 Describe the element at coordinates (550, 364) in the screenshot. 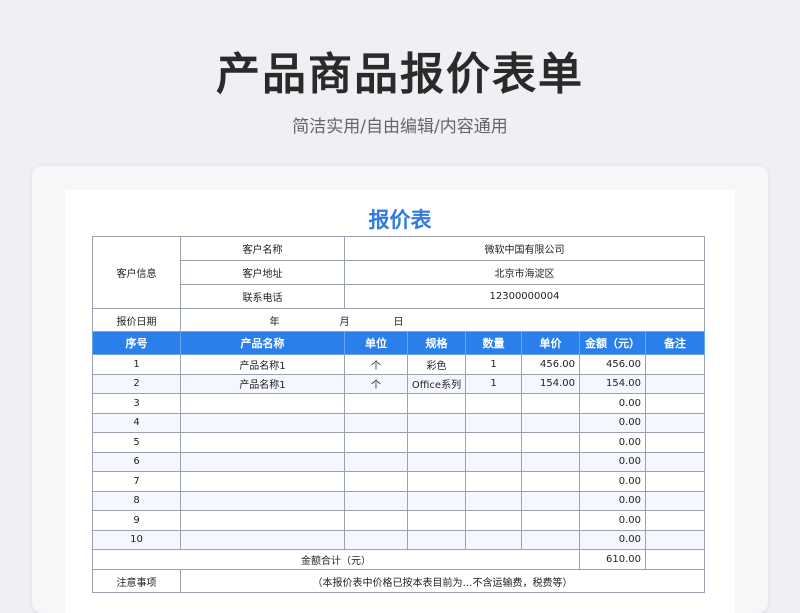

I see `cell-price: 456.00` at that location.